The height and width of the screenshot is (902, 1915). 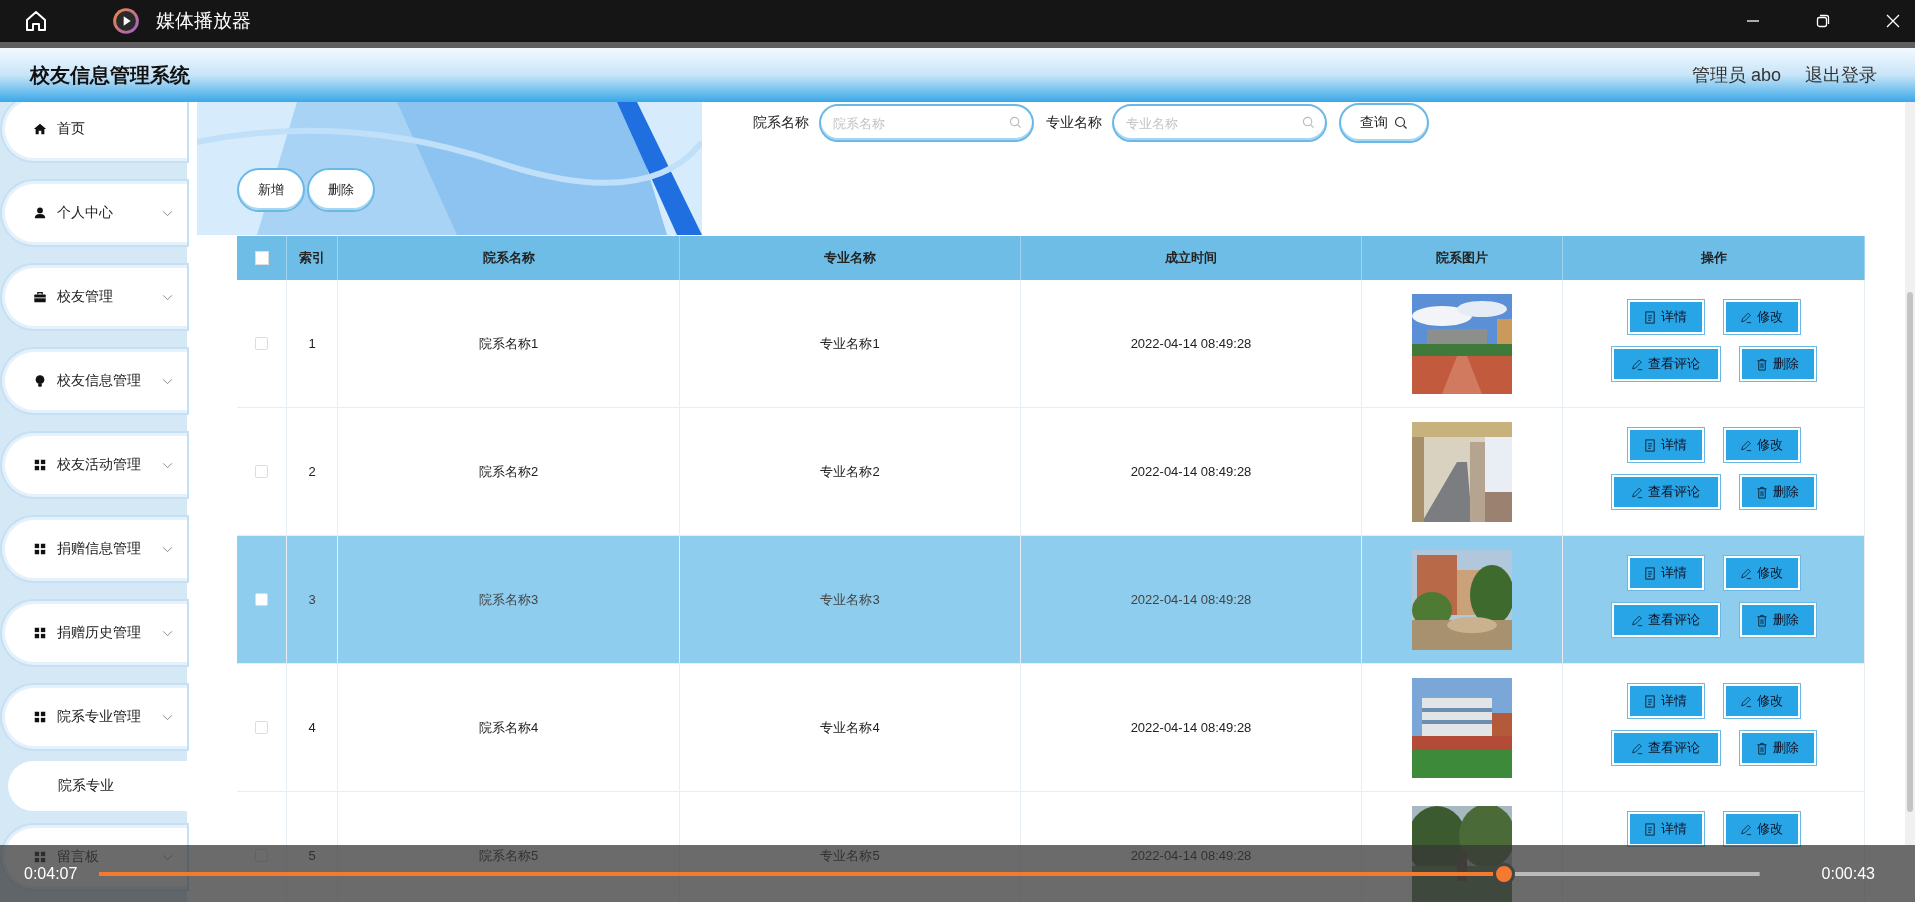 I want to click on scrollbar, so click(x=1910, y=473).